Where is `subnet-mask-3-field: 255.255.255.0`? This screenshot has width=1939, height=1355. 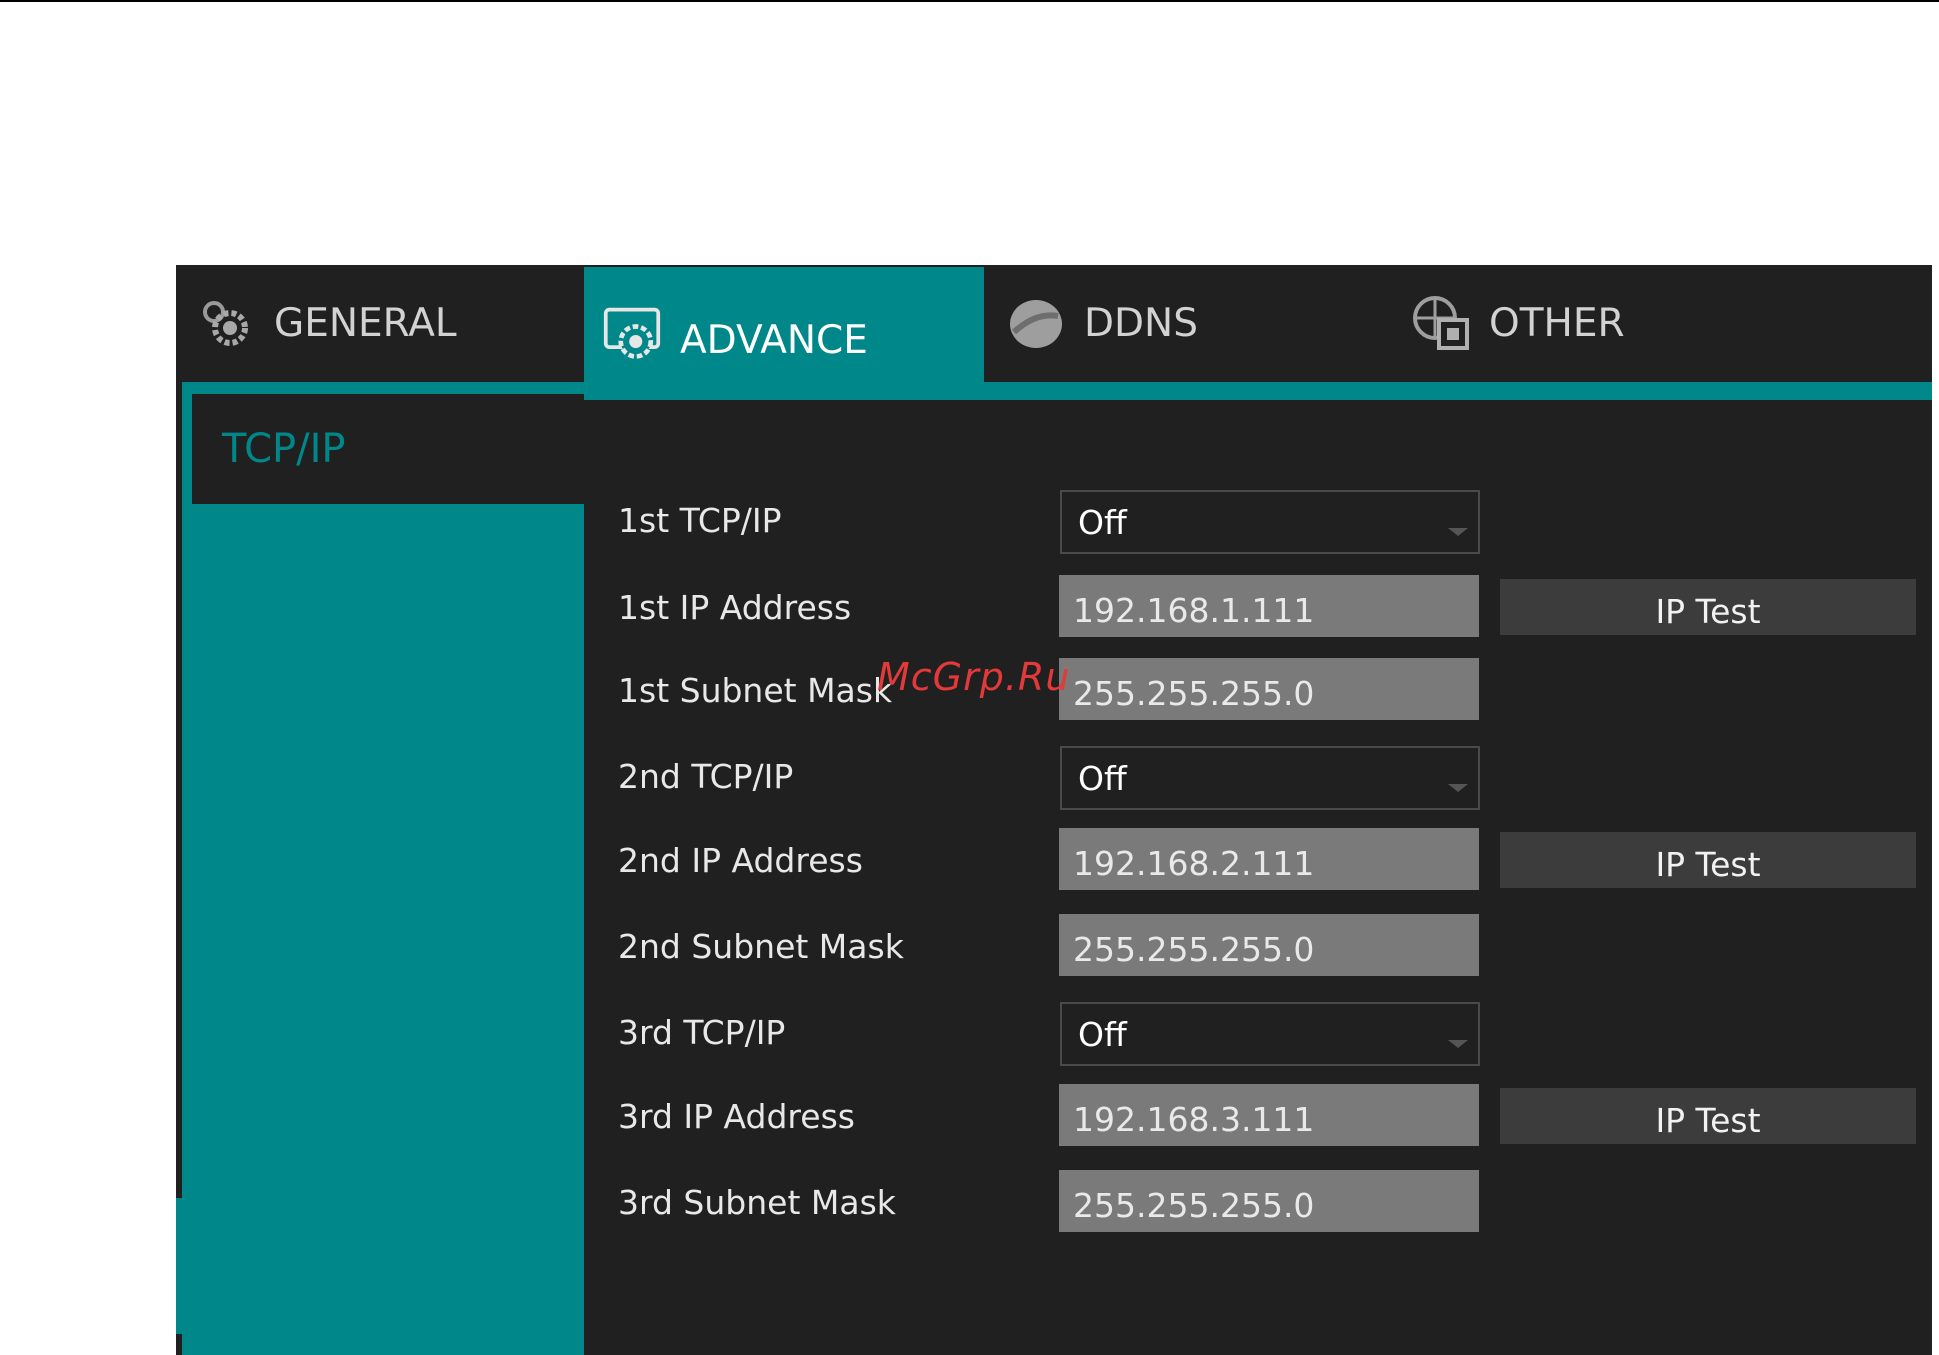 subnet-mask-3-field: 255.255.255.0 is located at coordinates (1269, 1201).